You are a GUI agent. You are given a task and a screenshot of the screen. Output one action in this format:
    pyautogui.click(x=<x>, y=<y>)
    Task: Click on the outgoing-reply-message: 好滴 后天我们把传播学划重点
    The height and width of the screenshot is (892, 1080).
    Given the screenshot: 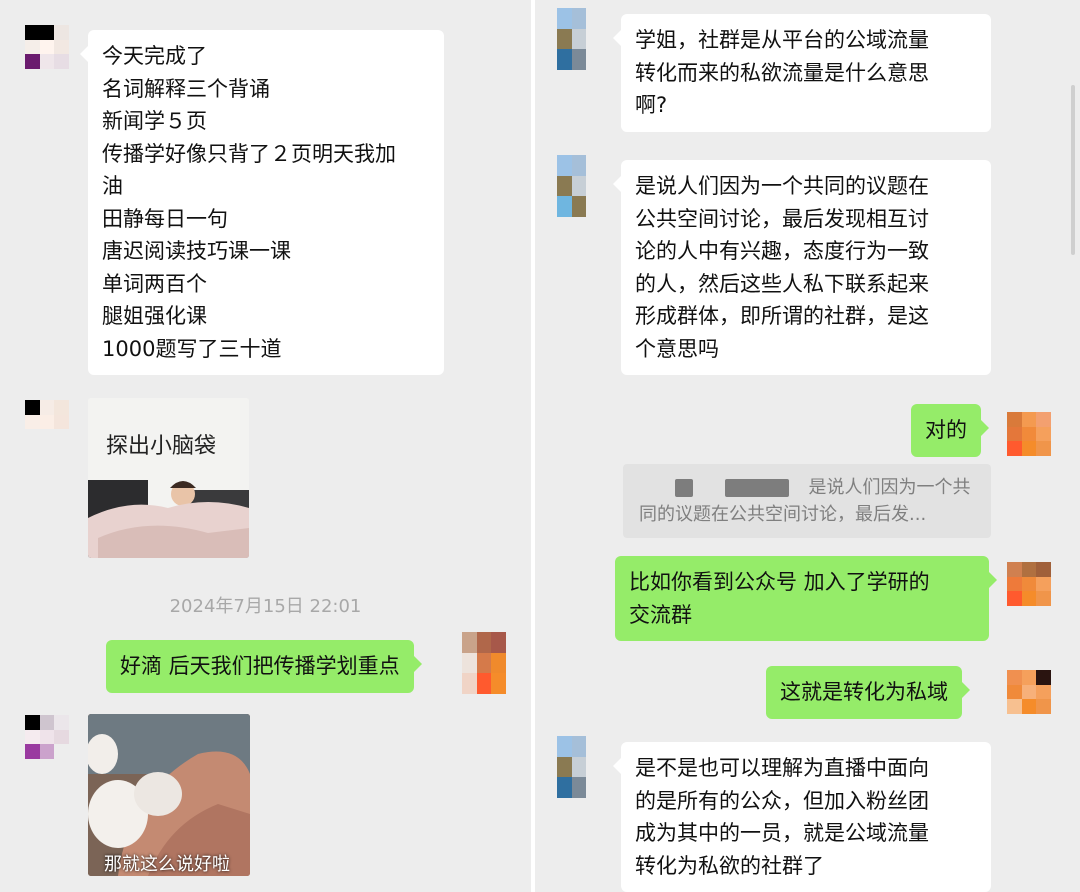 What is the action you would take?
    pyautogui.click(x=264, y=666)
    